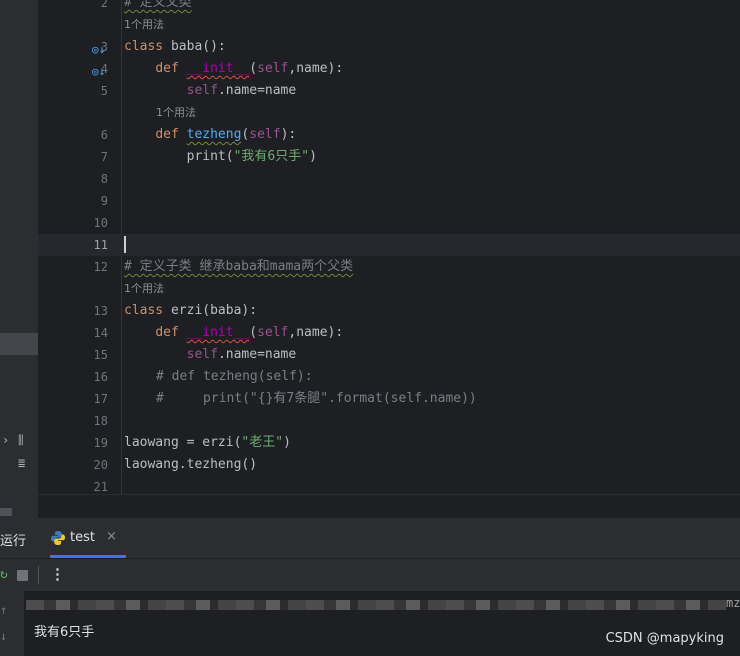  I want to click on code-line: 13 class erzi(baba):, so click(389, 311).